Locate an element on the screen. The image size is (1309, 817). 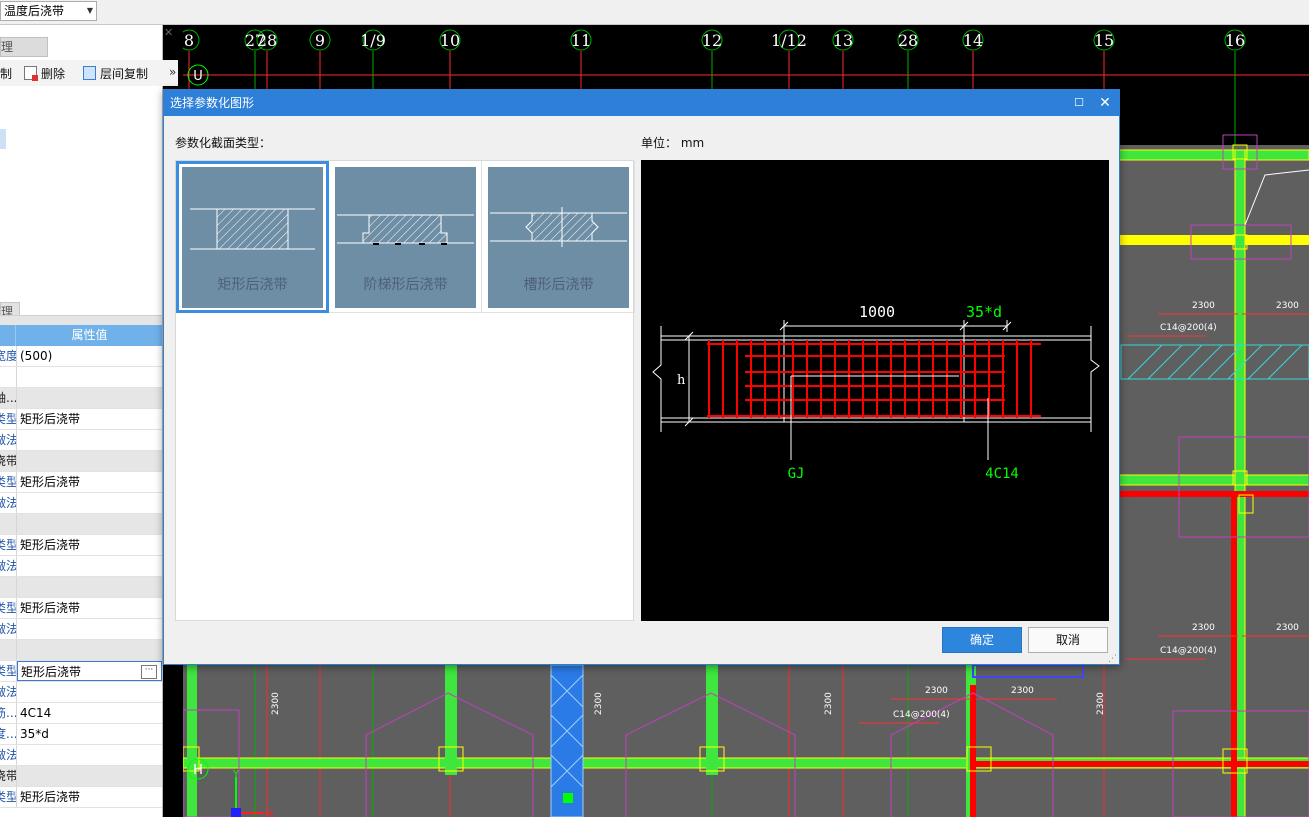
resize-grip-icon: ⋰ is located at coordinates (1112, 659).